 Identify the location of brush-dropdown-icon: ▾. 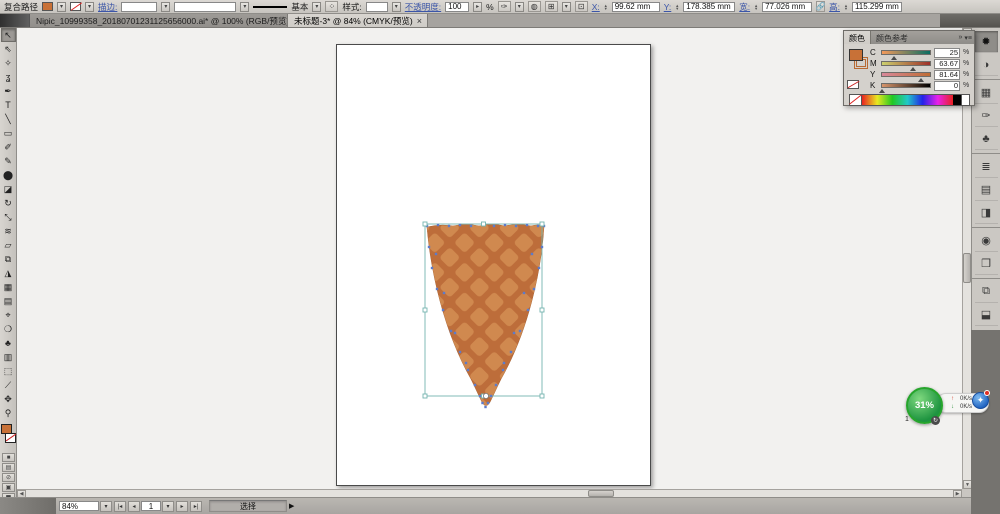
(317, 6).